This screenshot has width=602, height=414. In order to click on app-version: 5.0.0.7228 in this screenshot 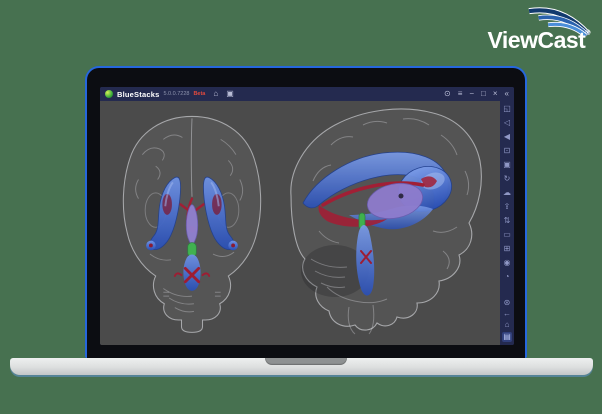, I will do `click(176, 94)`.